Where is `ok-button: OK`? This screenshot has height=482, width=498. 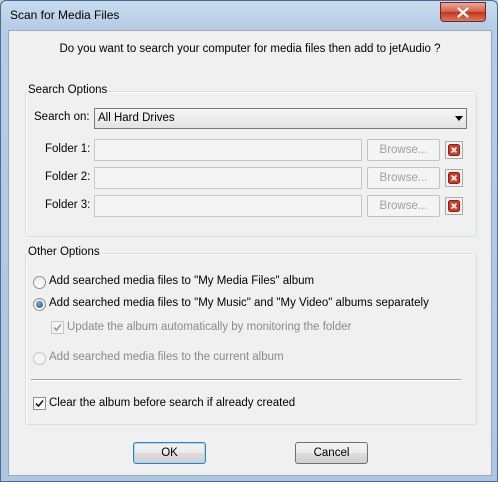
ok-button: OK is located at coordinates (169, 453).